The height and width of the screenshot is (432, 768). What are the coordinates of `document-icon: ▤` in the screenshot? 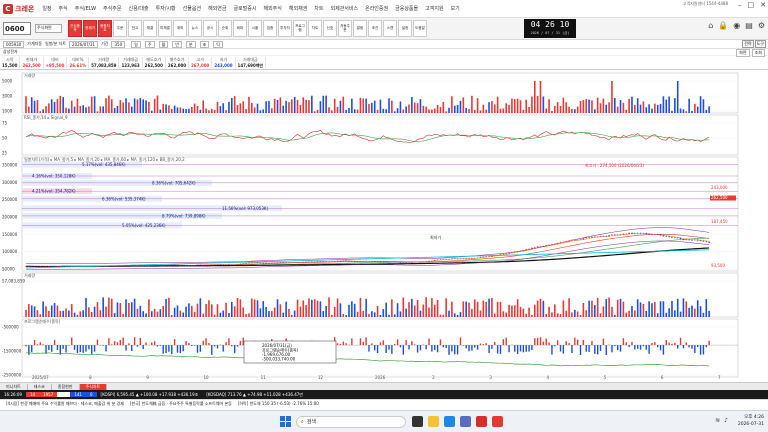 It's located at (749, 25).